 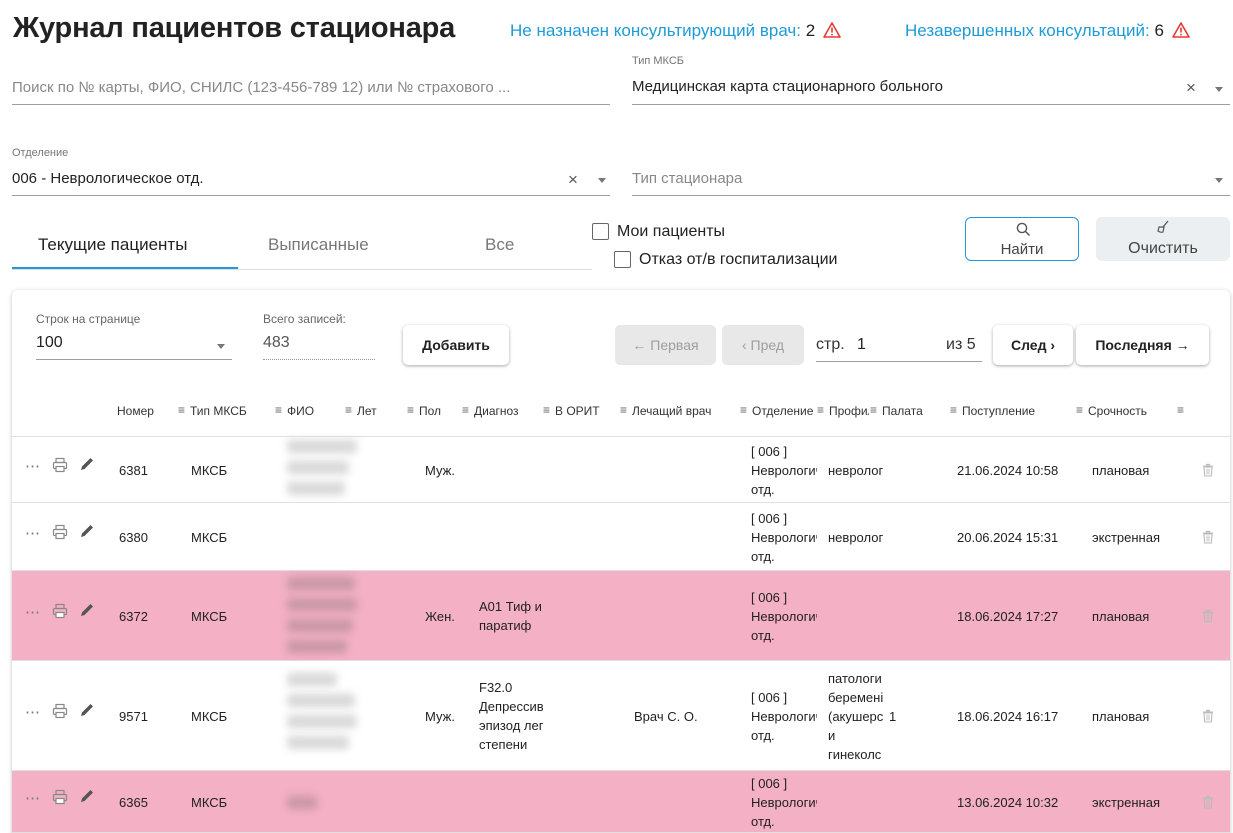 What do you see at coordinates (577, 411) in the screenshot?
I see `column-header: В ОРИТ` at bounding box center [577, 411].